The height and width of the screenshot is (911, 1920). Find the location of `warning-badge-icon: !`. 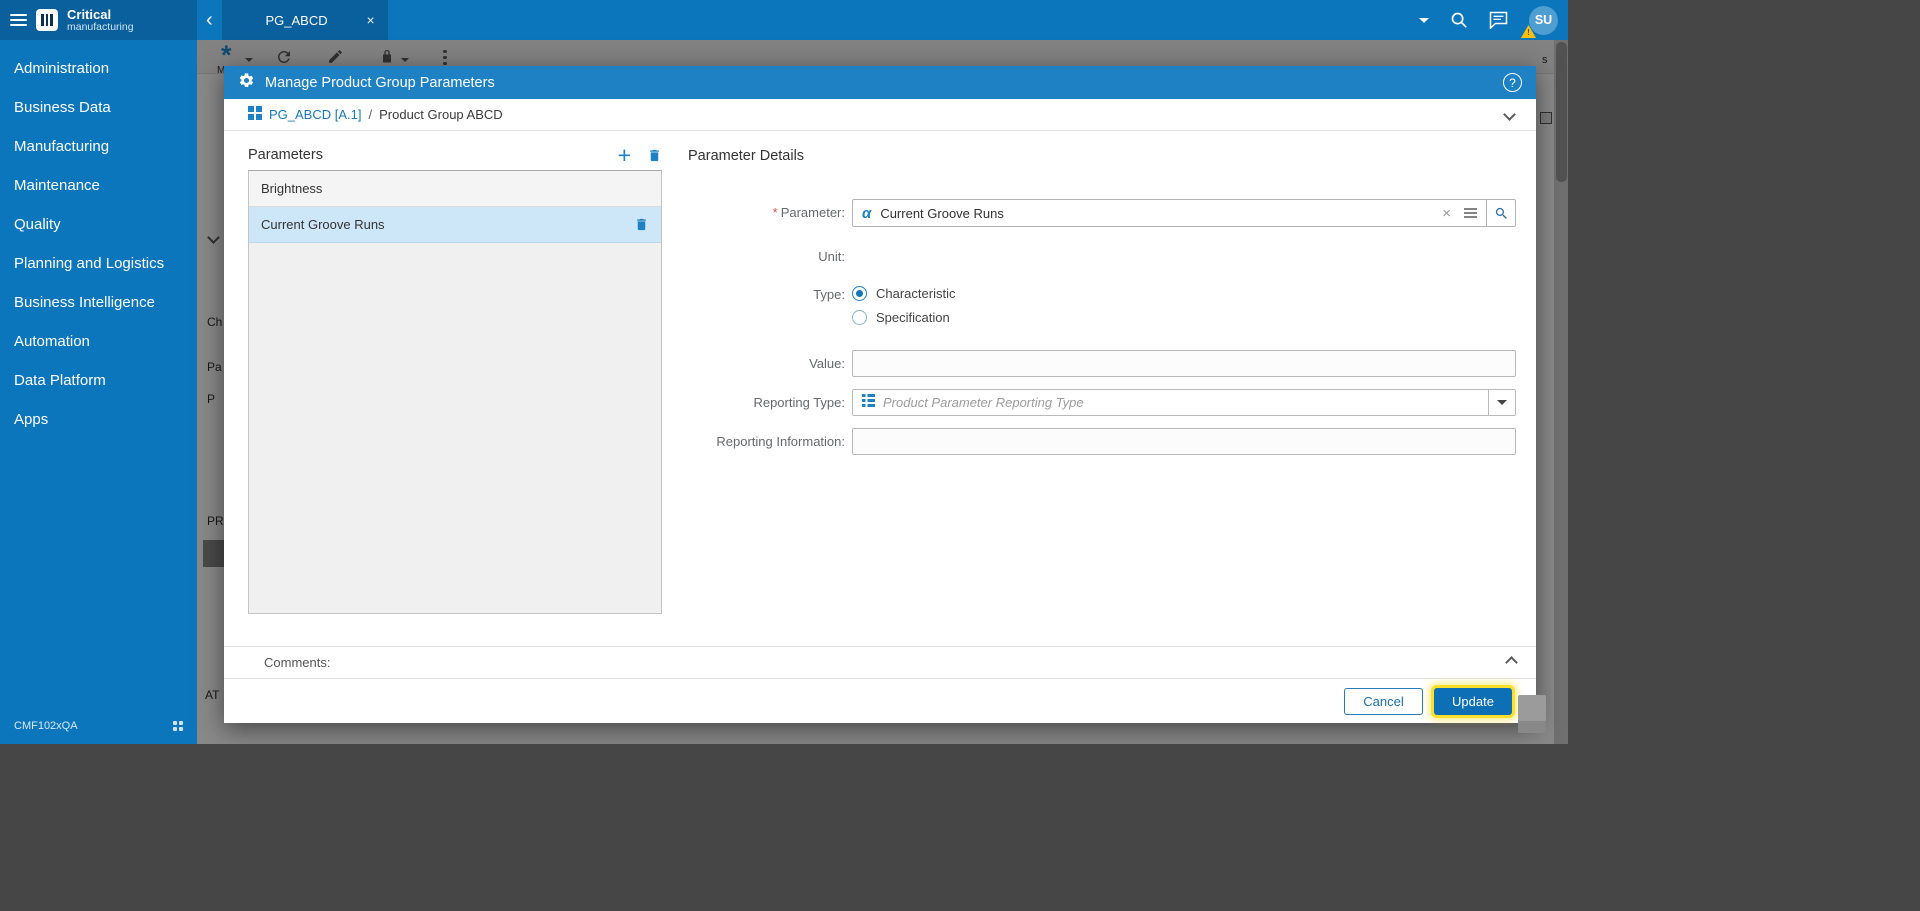

warning-badge-icon: ! is located at coordinates (1528, 31).